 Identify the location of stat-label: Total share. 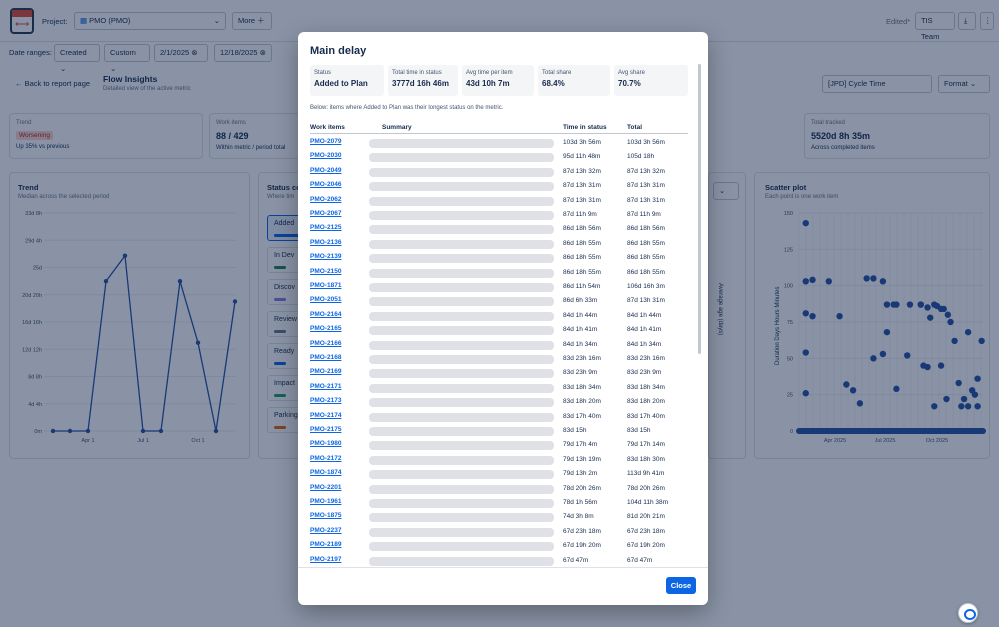
(557, 73).